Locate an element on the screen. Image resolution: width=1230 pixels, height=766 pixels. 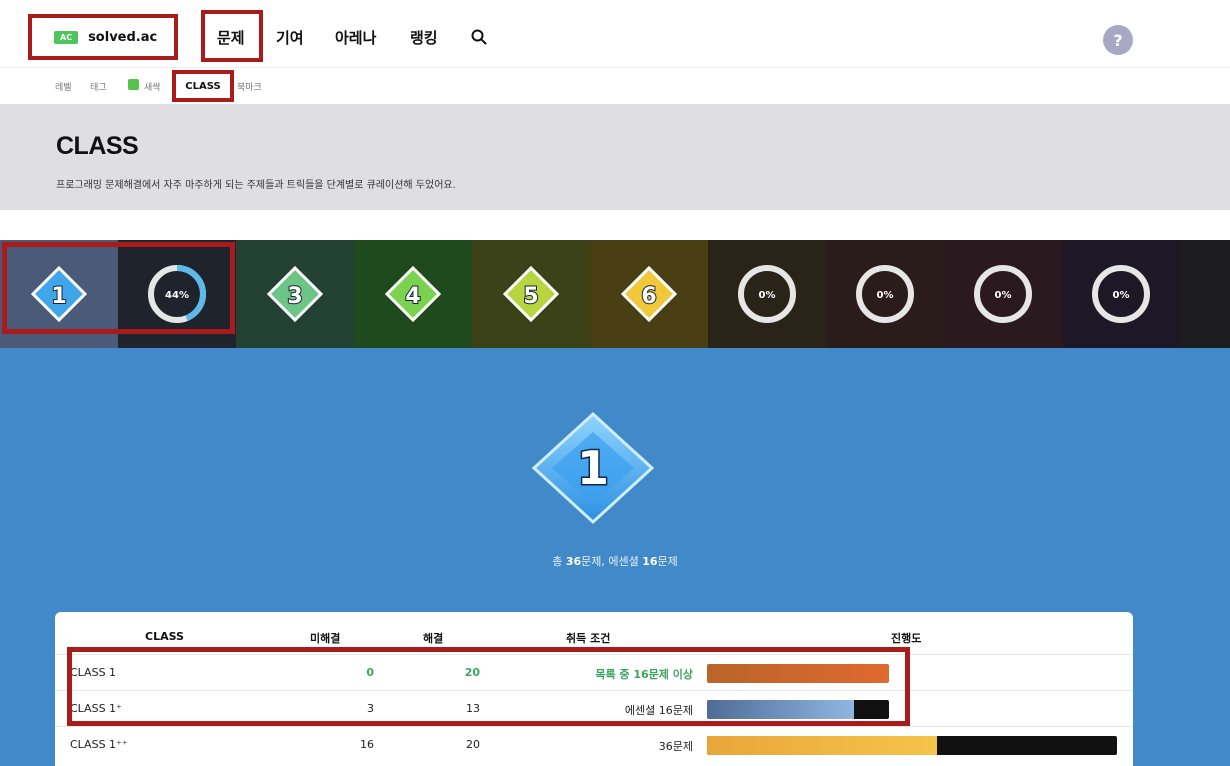
nav-item-arena: 아레나 is located at coordinates (355, 37).